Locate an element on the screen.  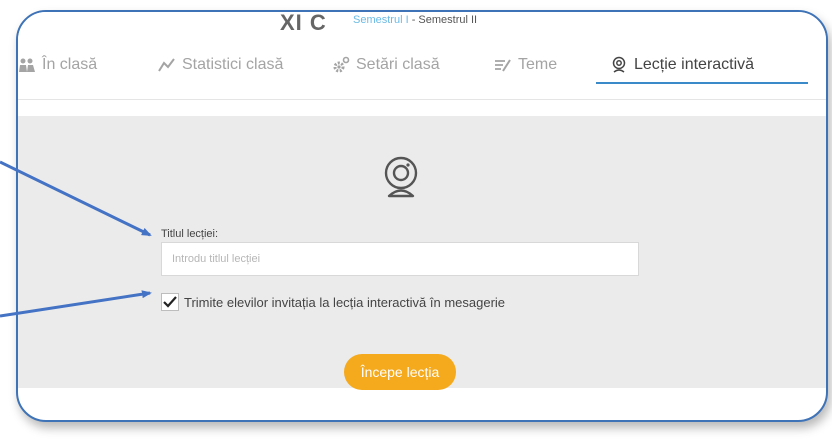
tab-label: Setări clasă is located at coordinates (398, 64).